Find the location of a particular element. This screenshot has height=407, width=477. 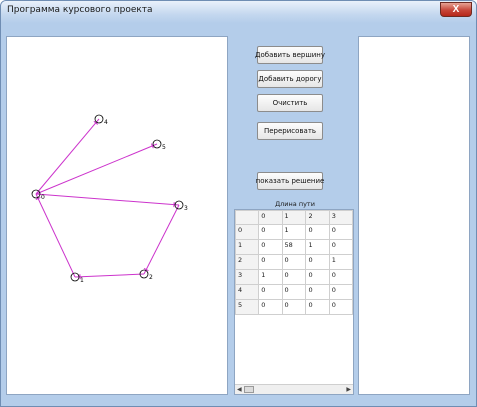

grid-row: 5 0 0 0 0 is located at coordinates (294, 307).